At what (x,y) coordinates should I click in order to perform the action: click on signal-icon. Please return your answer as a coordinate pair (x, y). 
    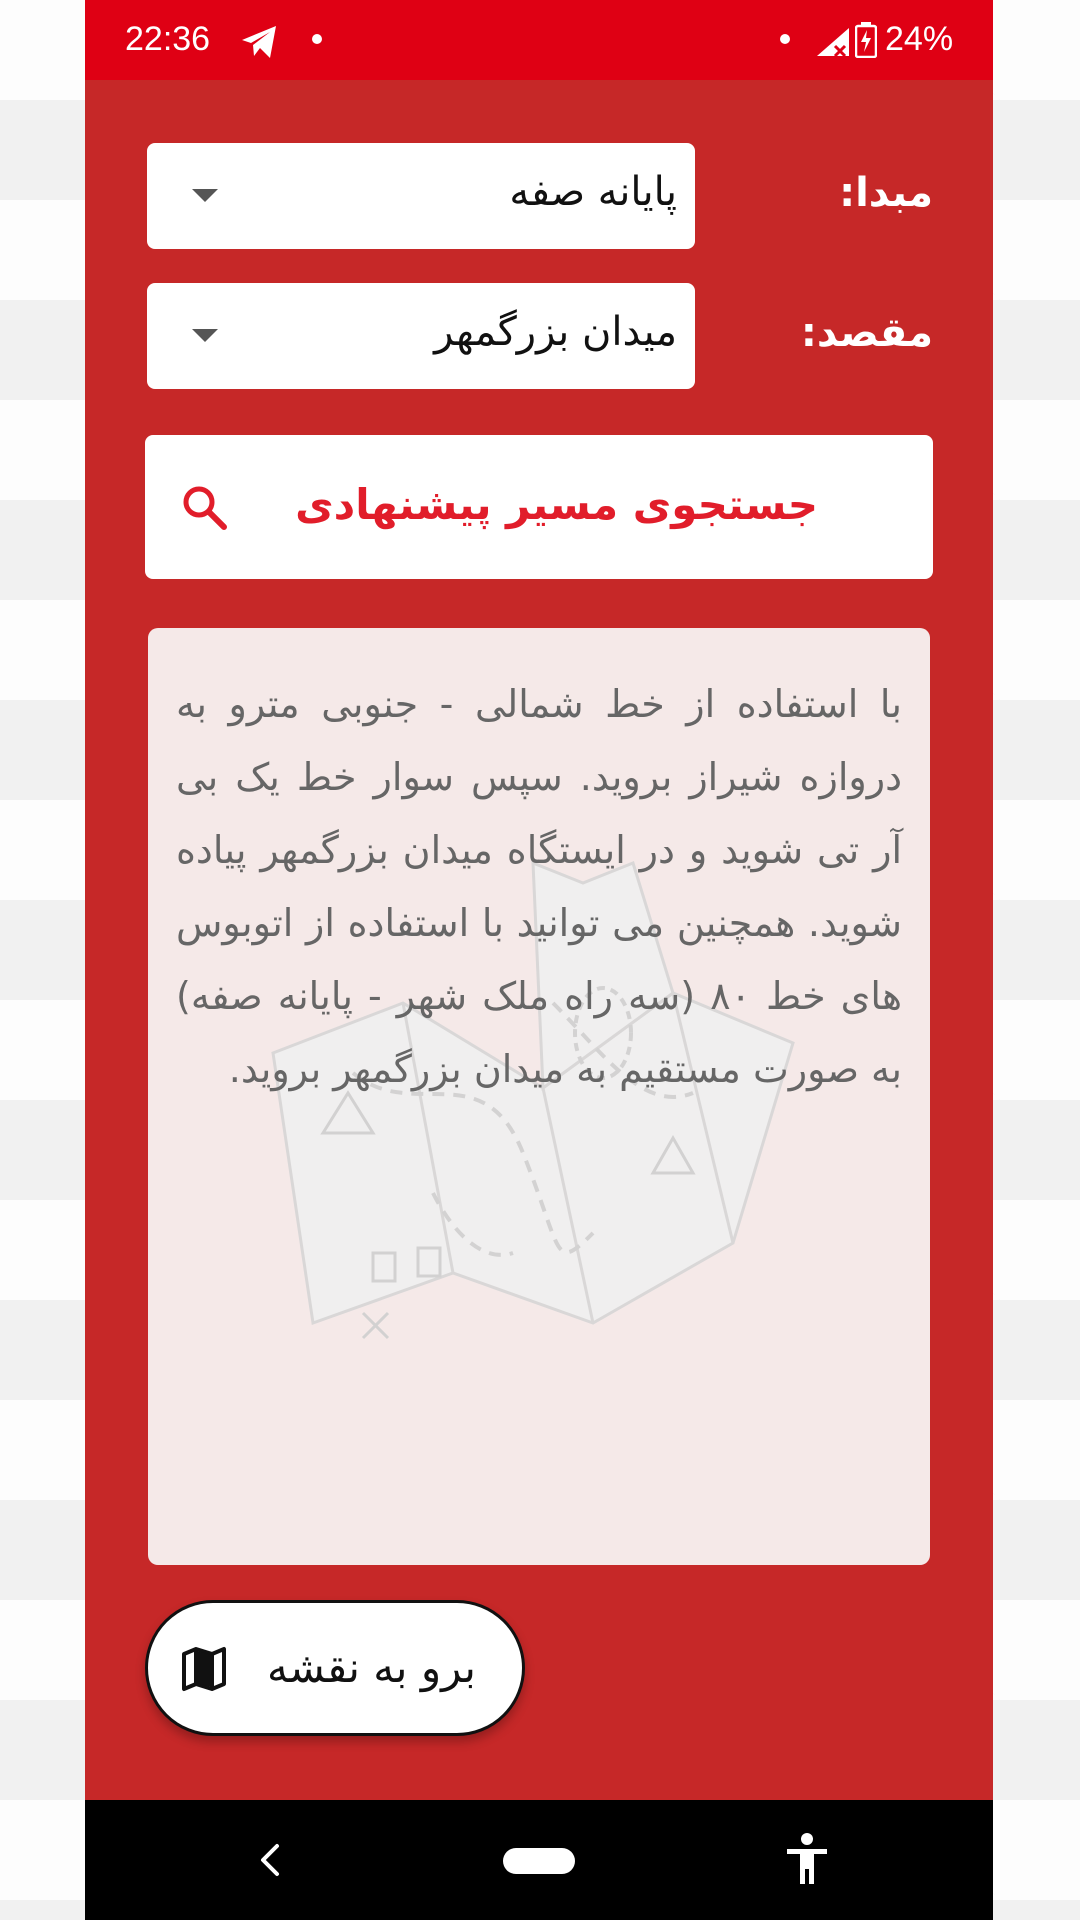
    Looking at the image, I should click on (833, 43).